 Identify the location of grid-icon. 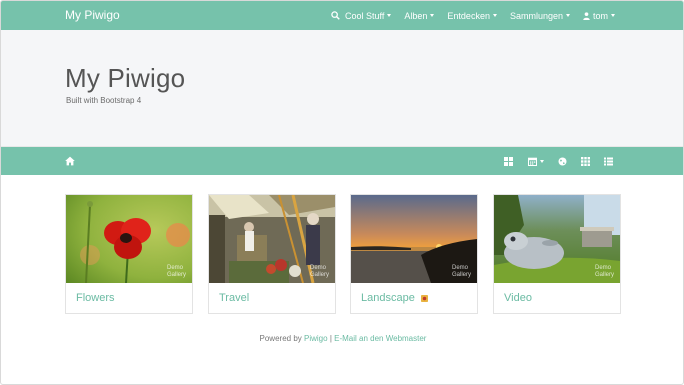
(508, 161).